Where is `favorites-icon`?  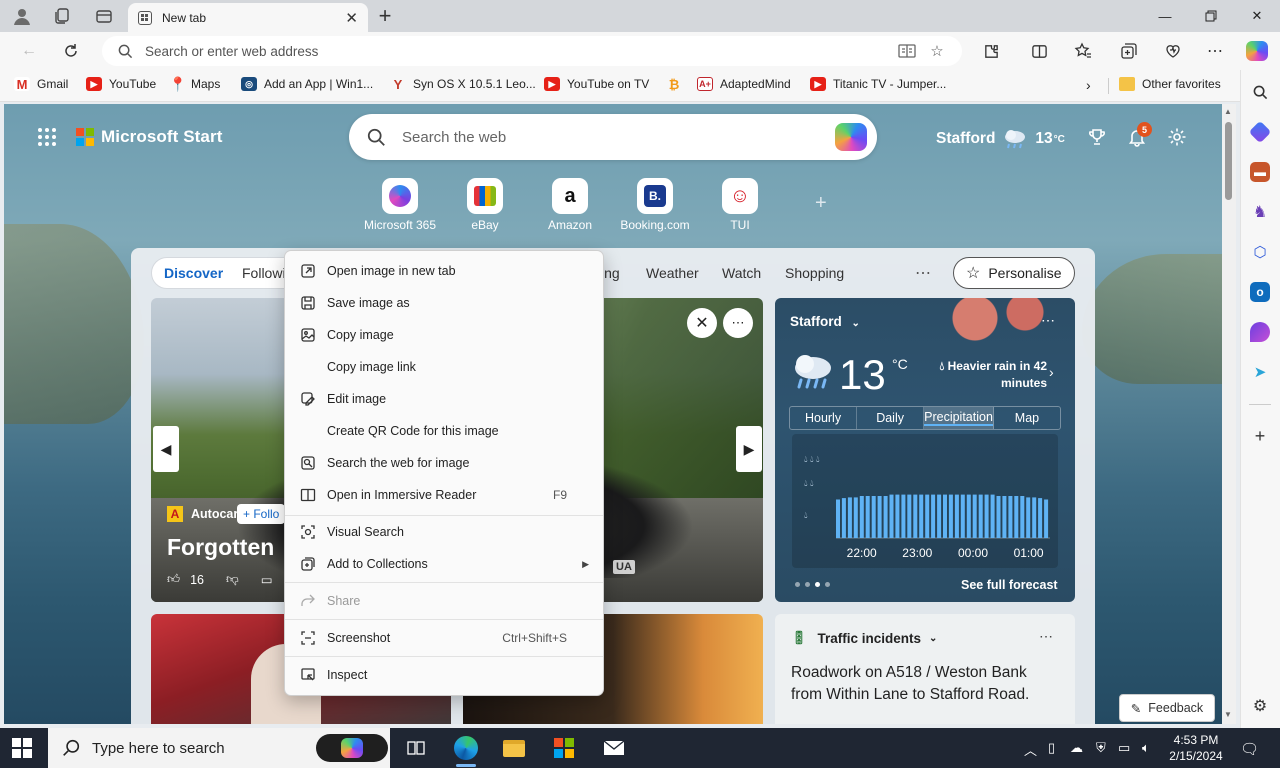
favorites-icon is located at coordinates (1083, 51).